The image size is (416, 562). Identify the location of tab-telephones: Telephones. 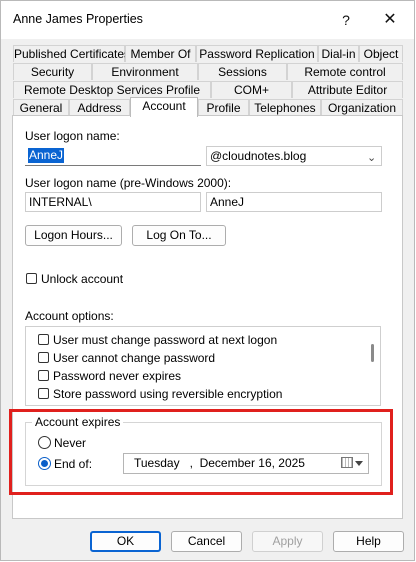
(285, 107).